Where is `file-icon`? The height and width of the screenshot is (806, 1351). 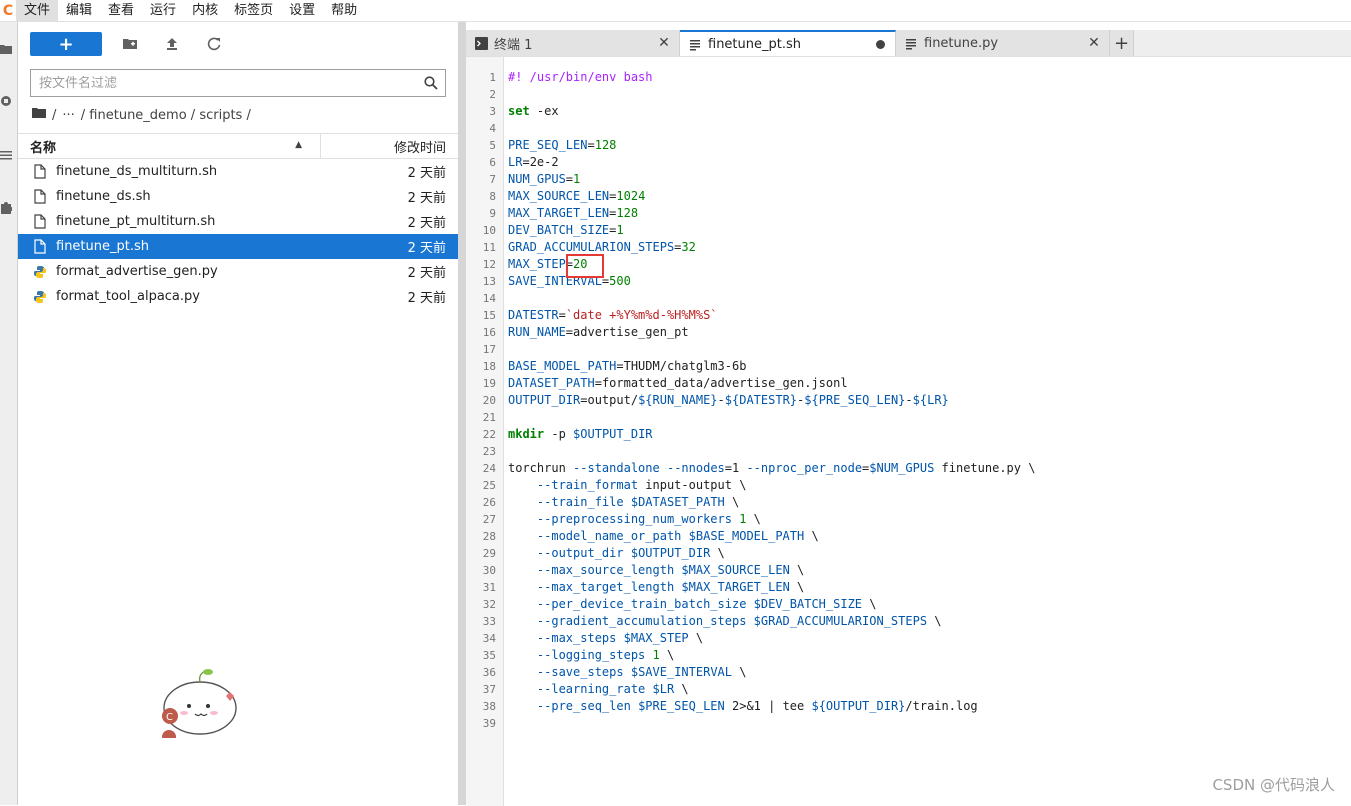
file-icon is located at coordinates (40, 222).